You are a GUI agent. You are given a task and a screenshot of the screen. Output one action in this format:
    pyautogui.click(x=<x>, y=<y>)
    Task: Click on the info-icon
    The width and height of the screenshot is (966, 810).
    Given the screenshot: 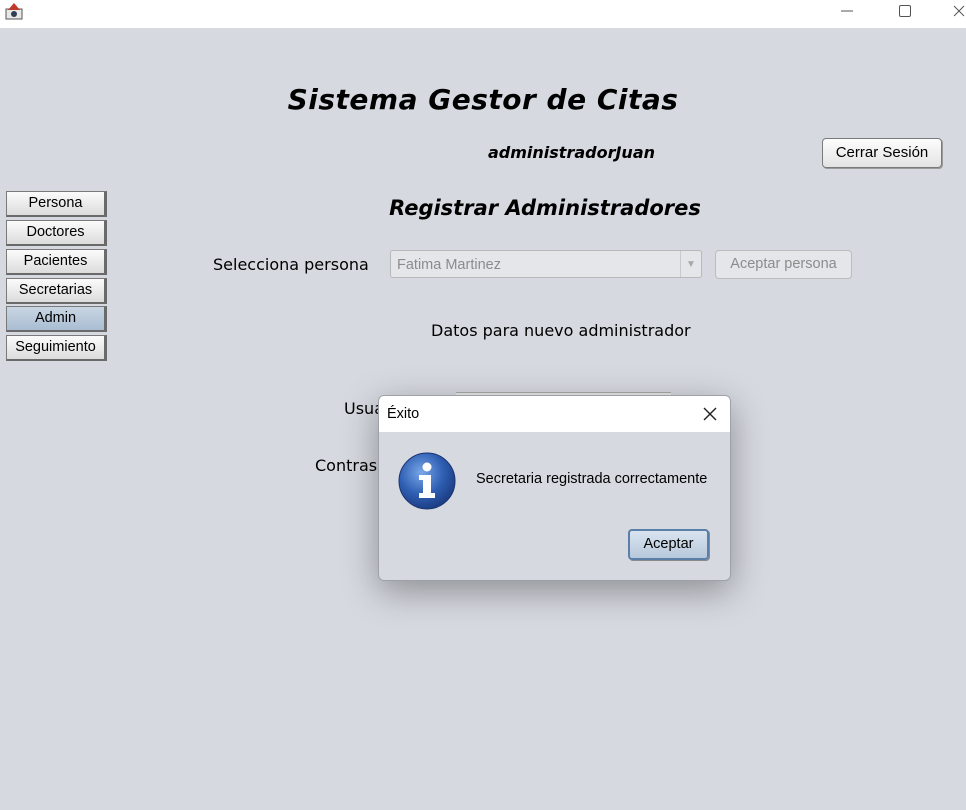 What is the action you would take?
    pyautogui.click(x=427, y=481)
    